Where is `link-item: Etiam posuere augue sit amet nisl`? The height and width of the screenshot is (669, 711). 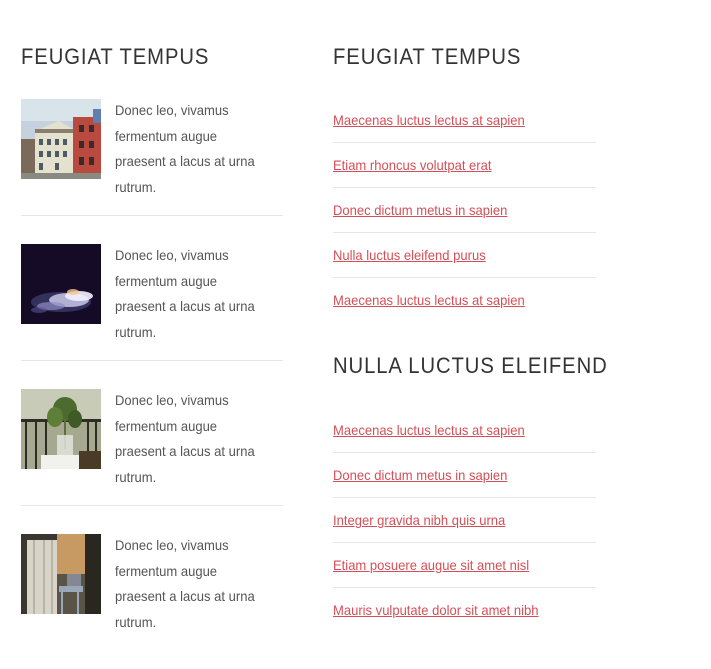
link-item: Etiam posuere augue sit amet nisl is located at coordinates (431, 565).